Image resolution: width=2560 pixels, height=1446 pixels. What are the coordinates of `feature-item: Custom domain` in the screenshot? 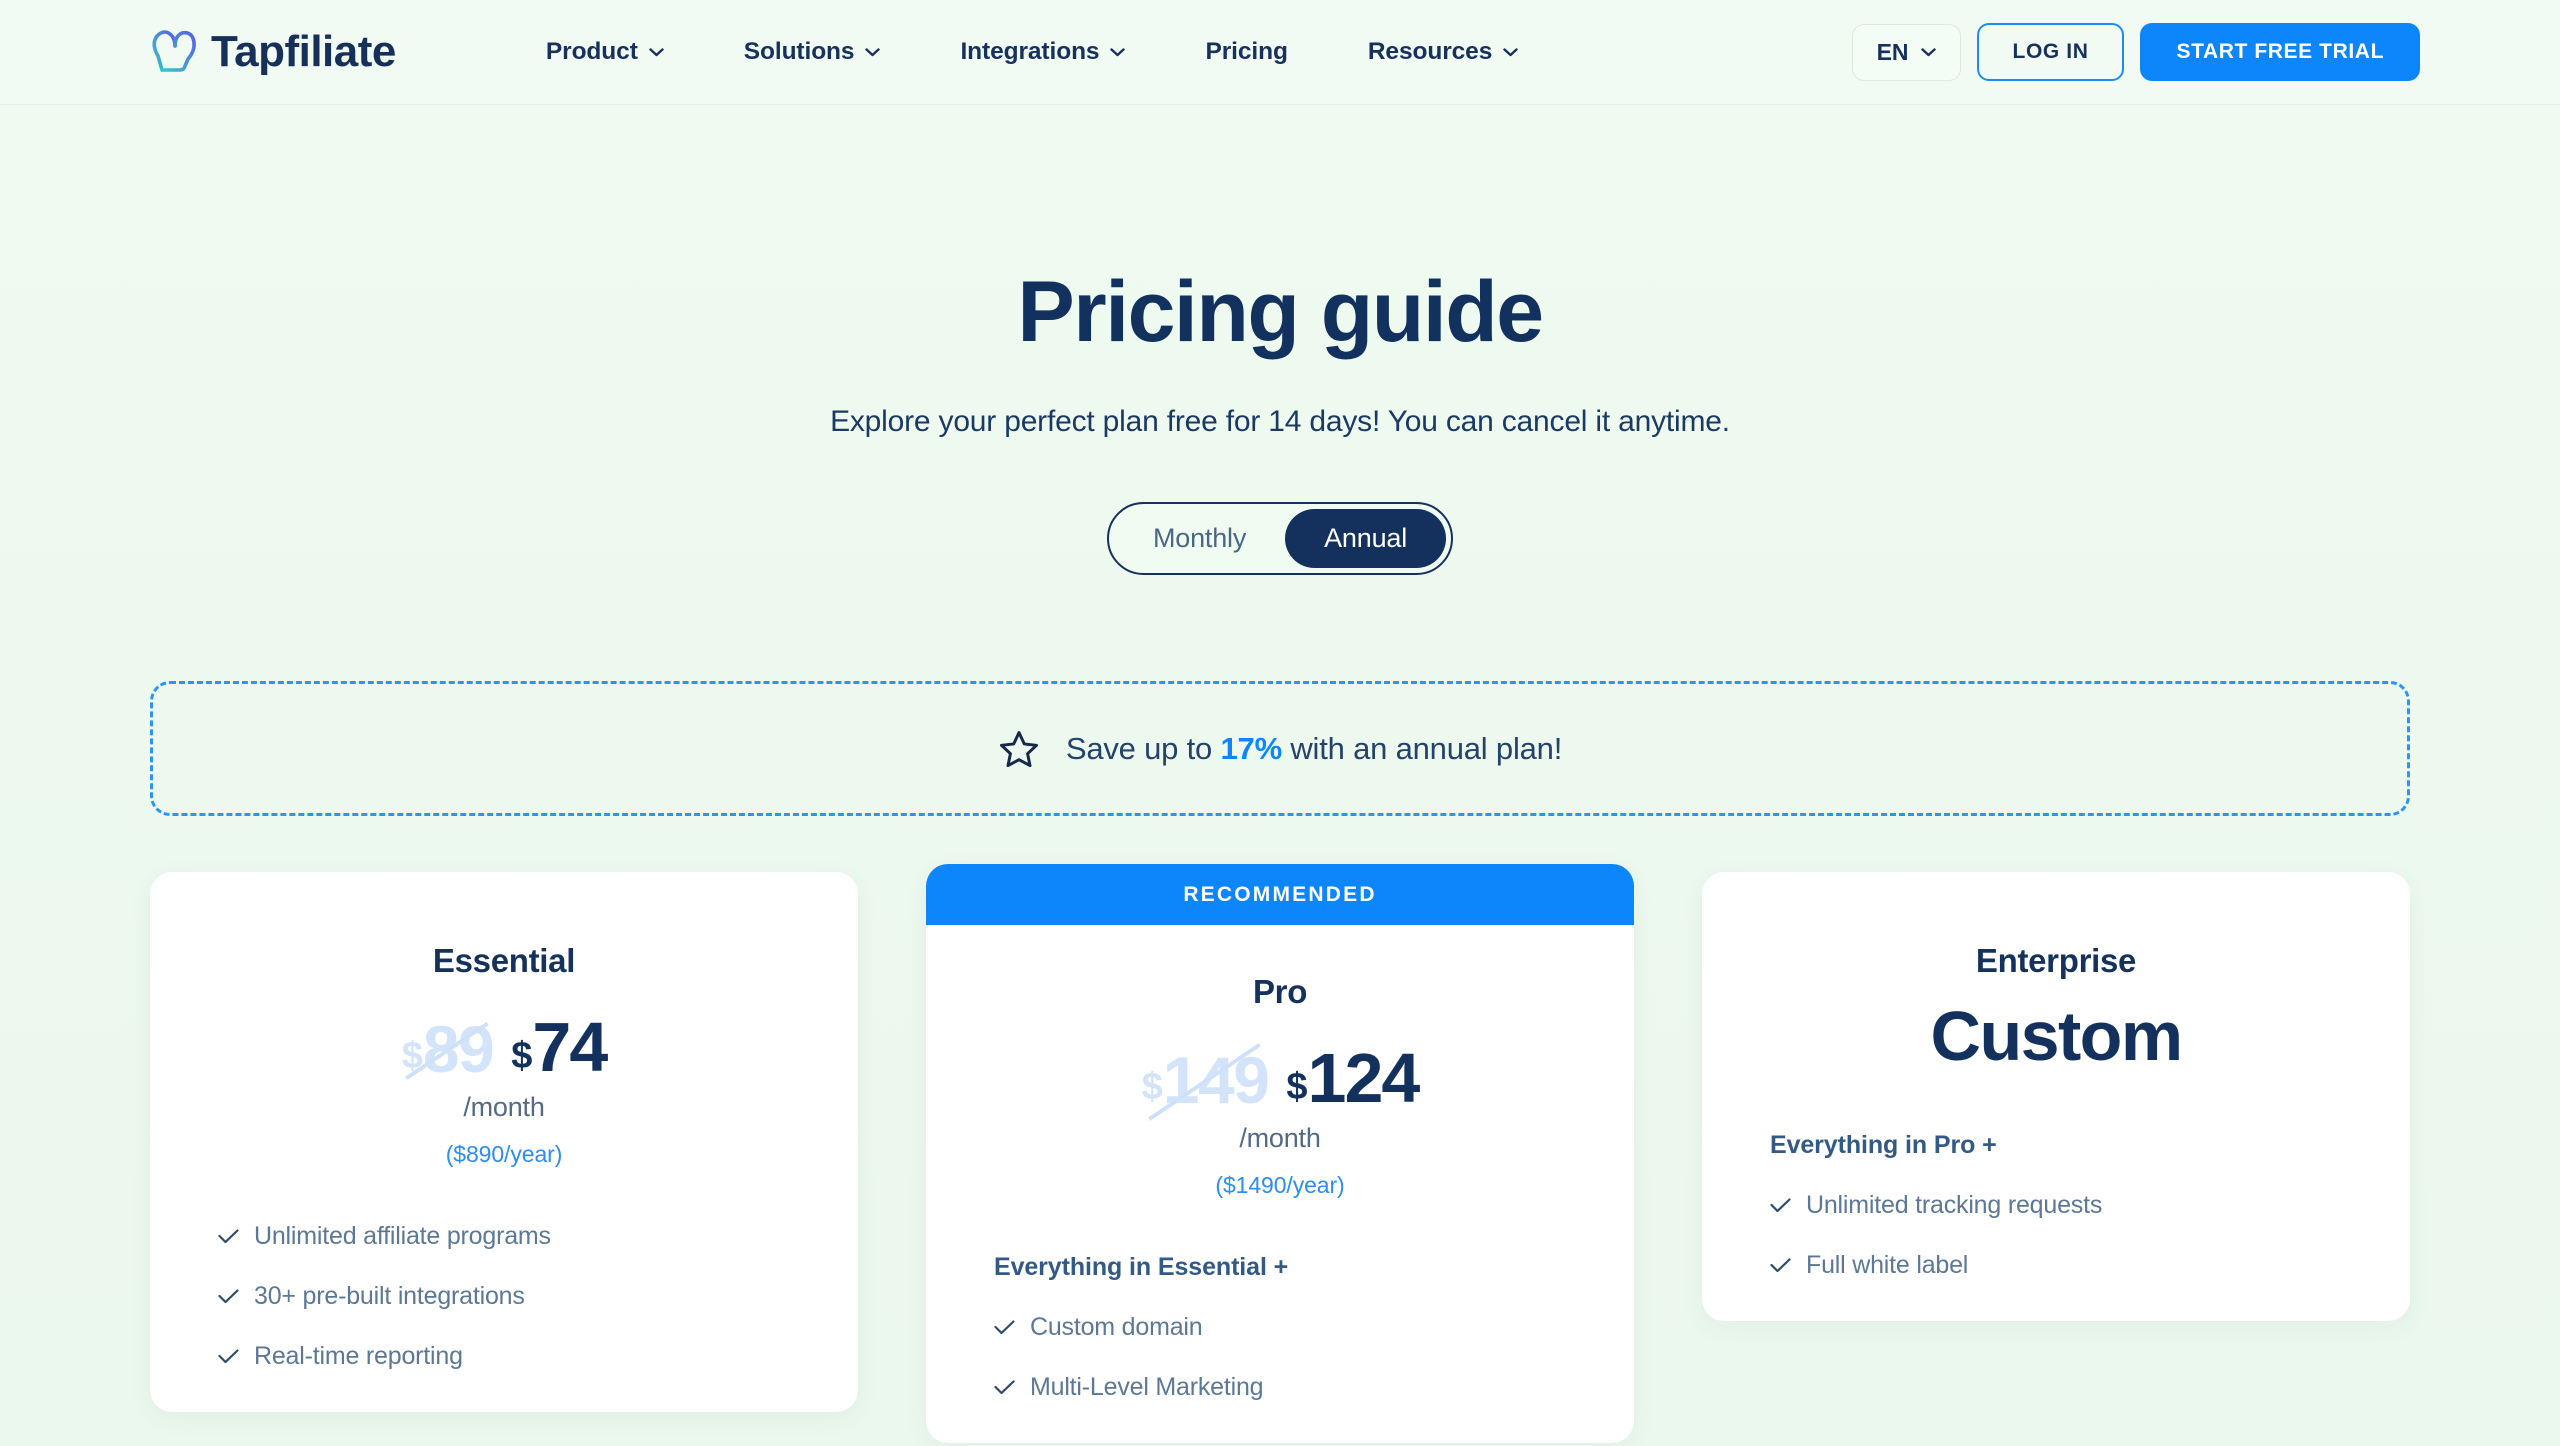 It's located at (1280, 1327).